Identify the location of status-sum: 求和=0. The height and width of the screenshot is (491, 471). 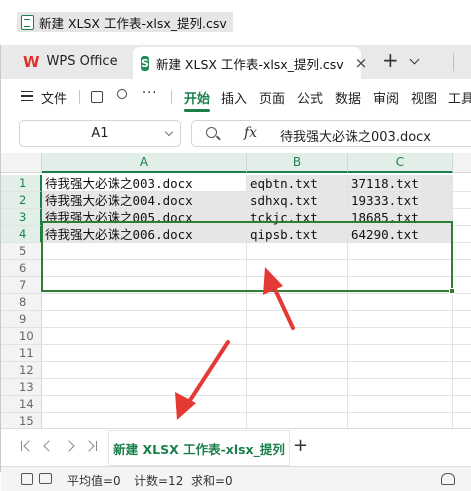
(212, 481).